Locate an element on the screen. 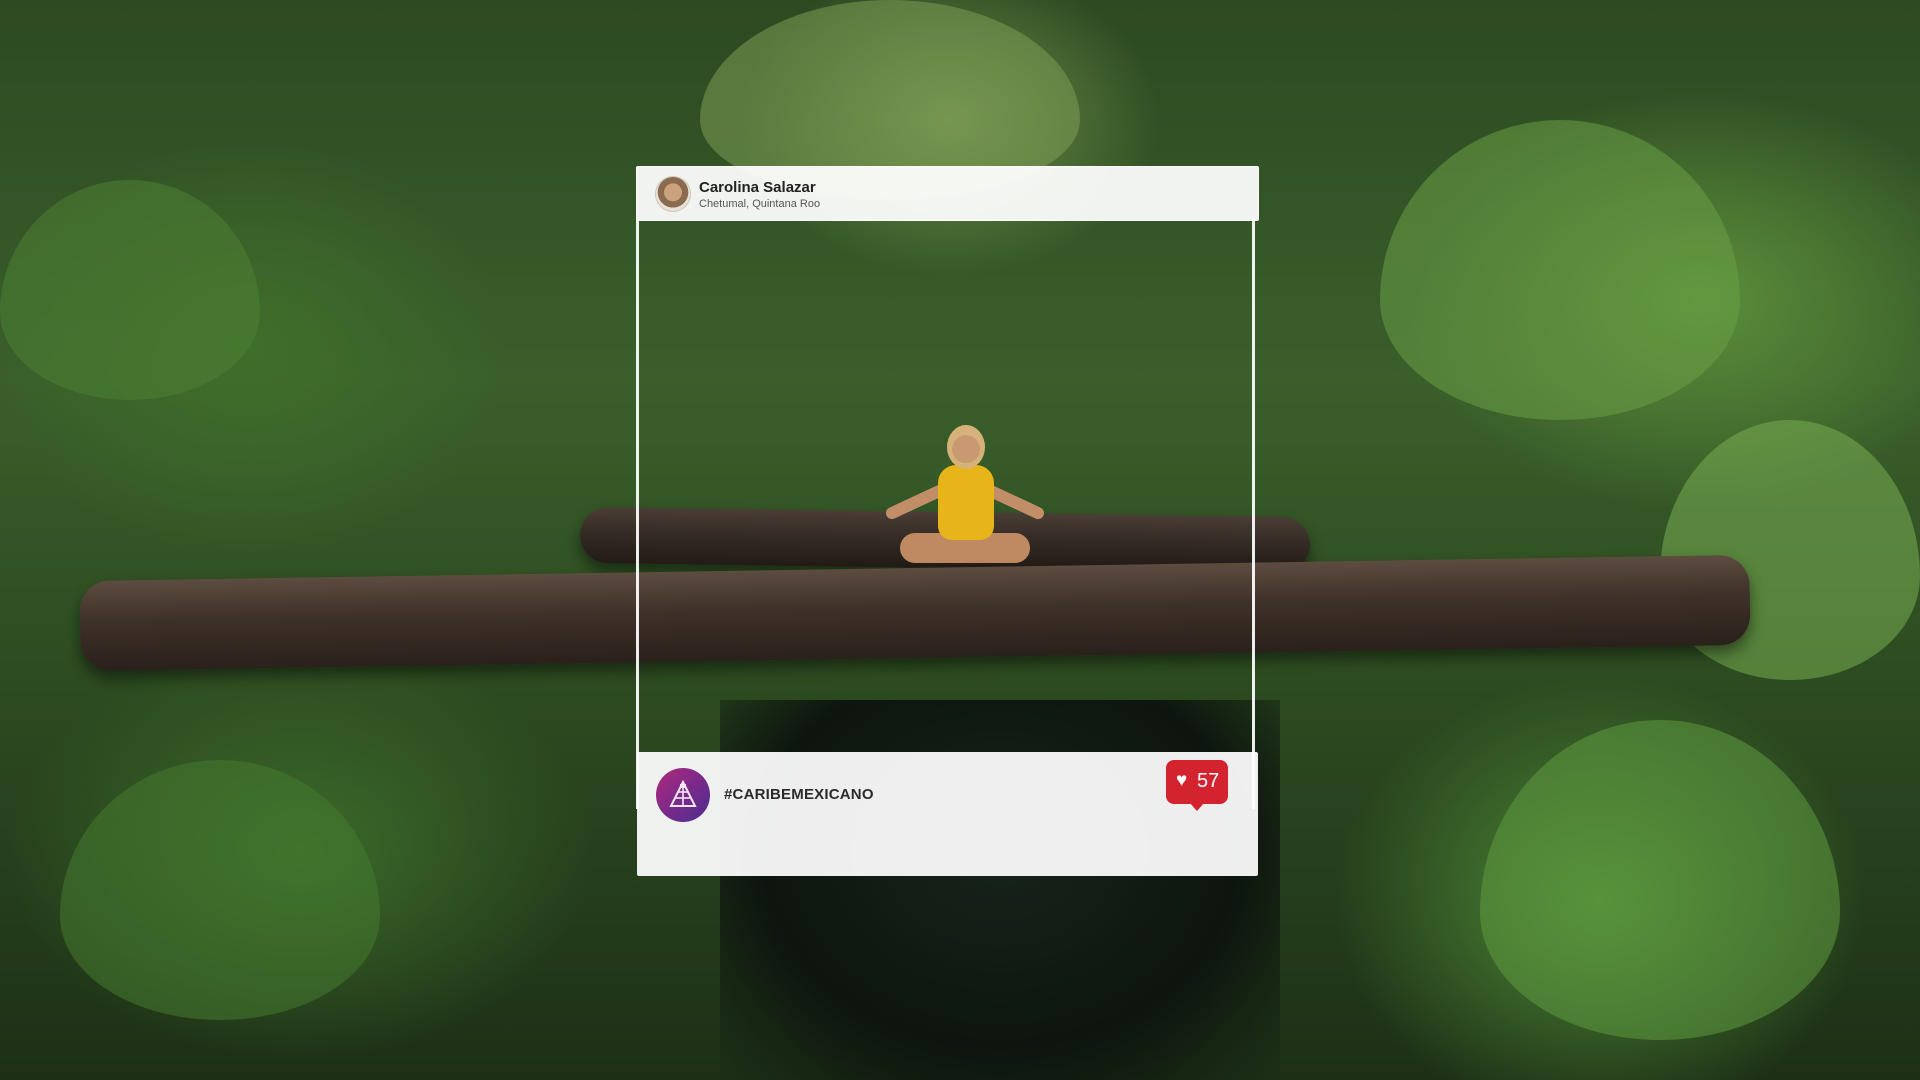 The height and width of the screenshot is (1080, 1920). heart-icon: ♥ is located at coordinates (1182, 780).